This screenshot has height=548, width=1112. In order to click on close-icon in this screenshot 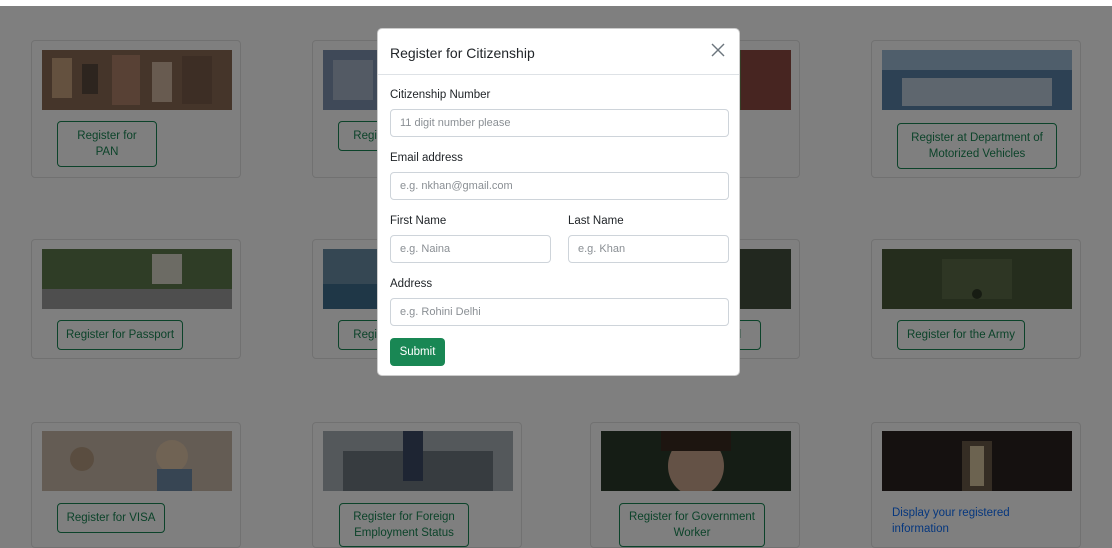, I will do `click(718, 50)`.